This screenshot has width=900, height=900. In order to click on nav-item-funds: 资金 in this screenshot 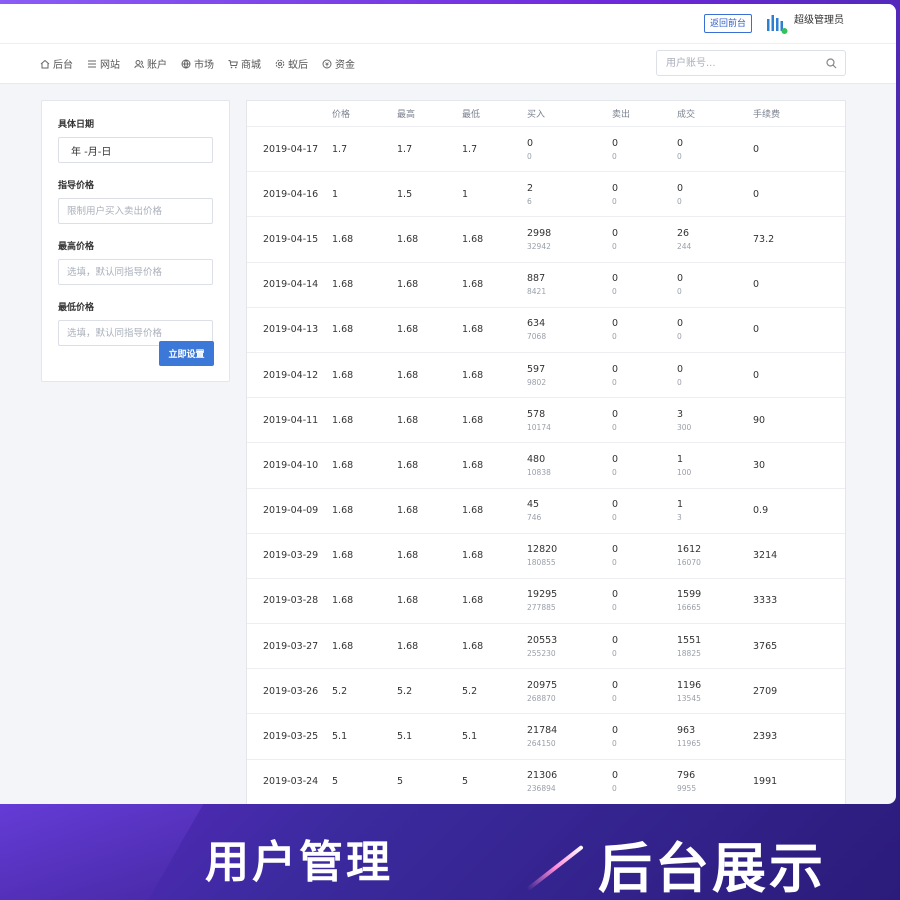, I will do `click(338, 63)`.